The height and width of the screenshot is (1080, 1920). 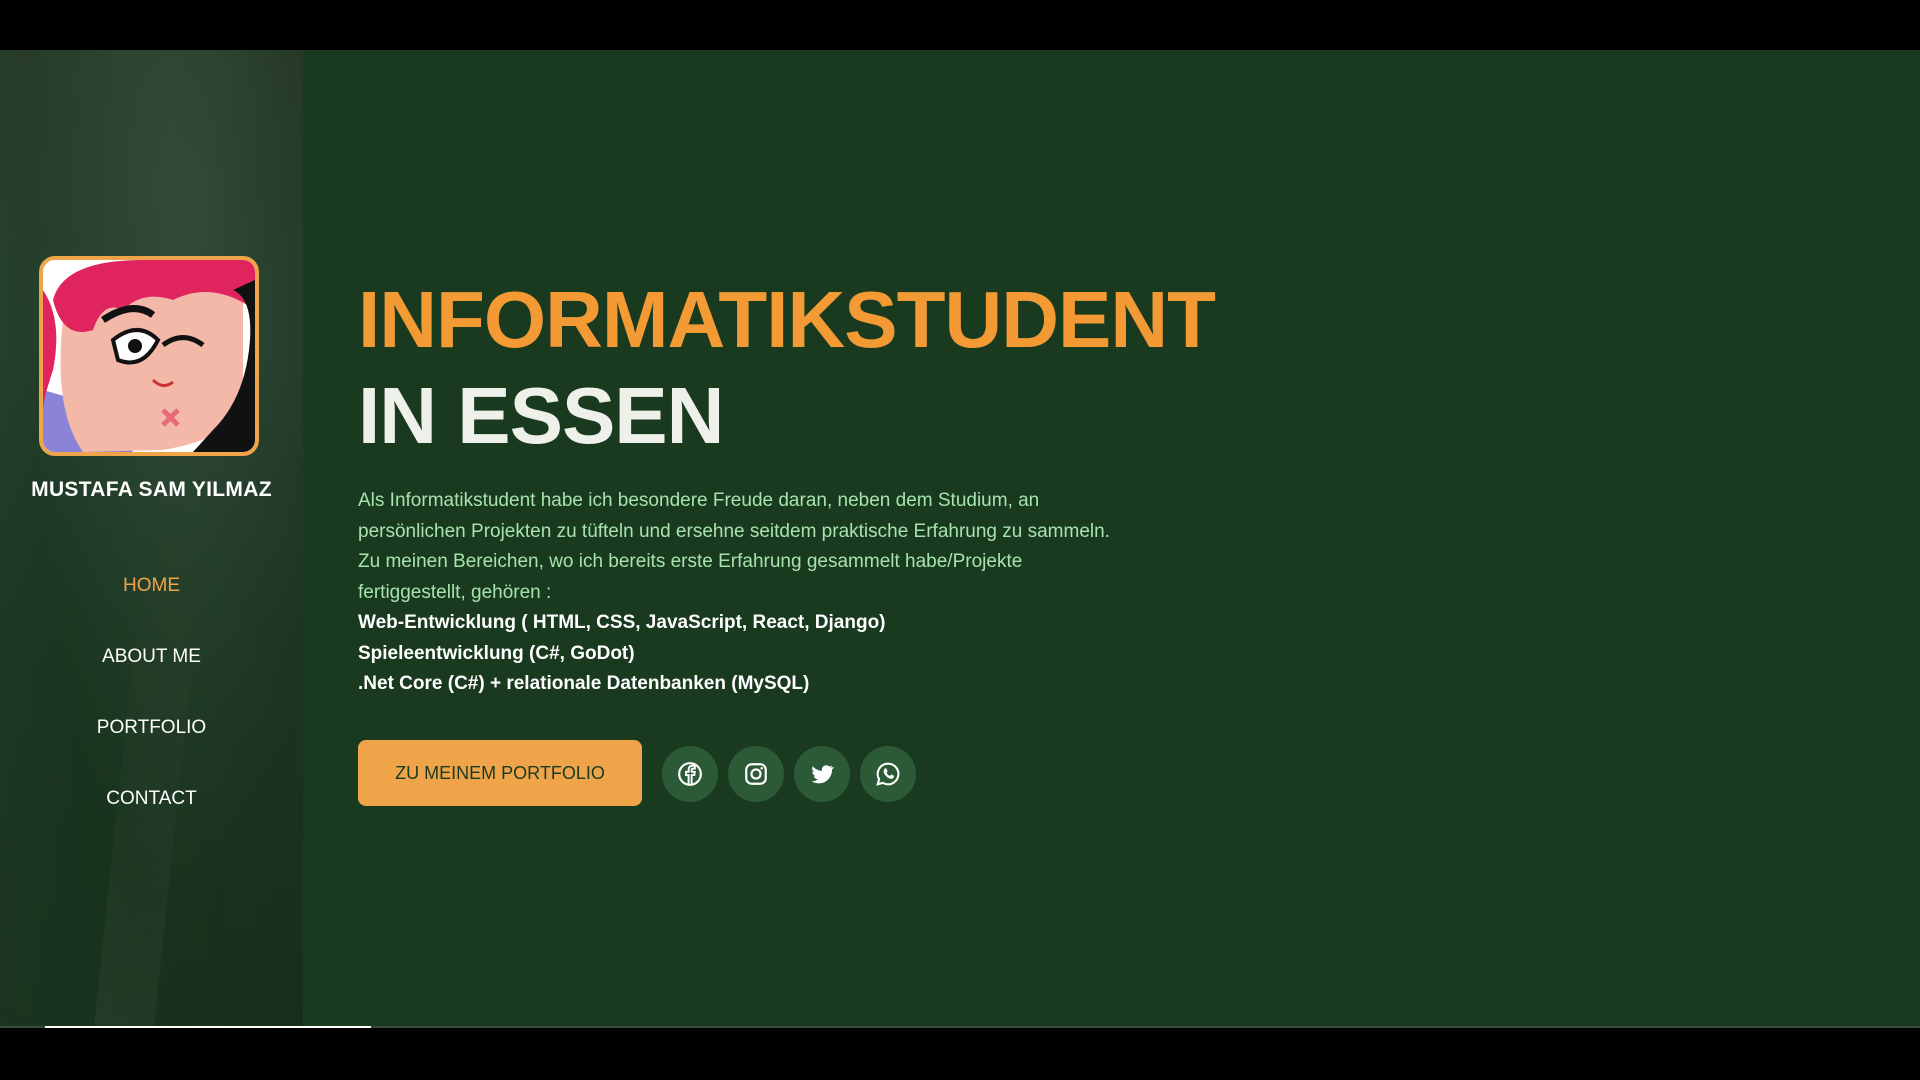 I want to click on whatsapp-icon, so click(x=888, y=774).